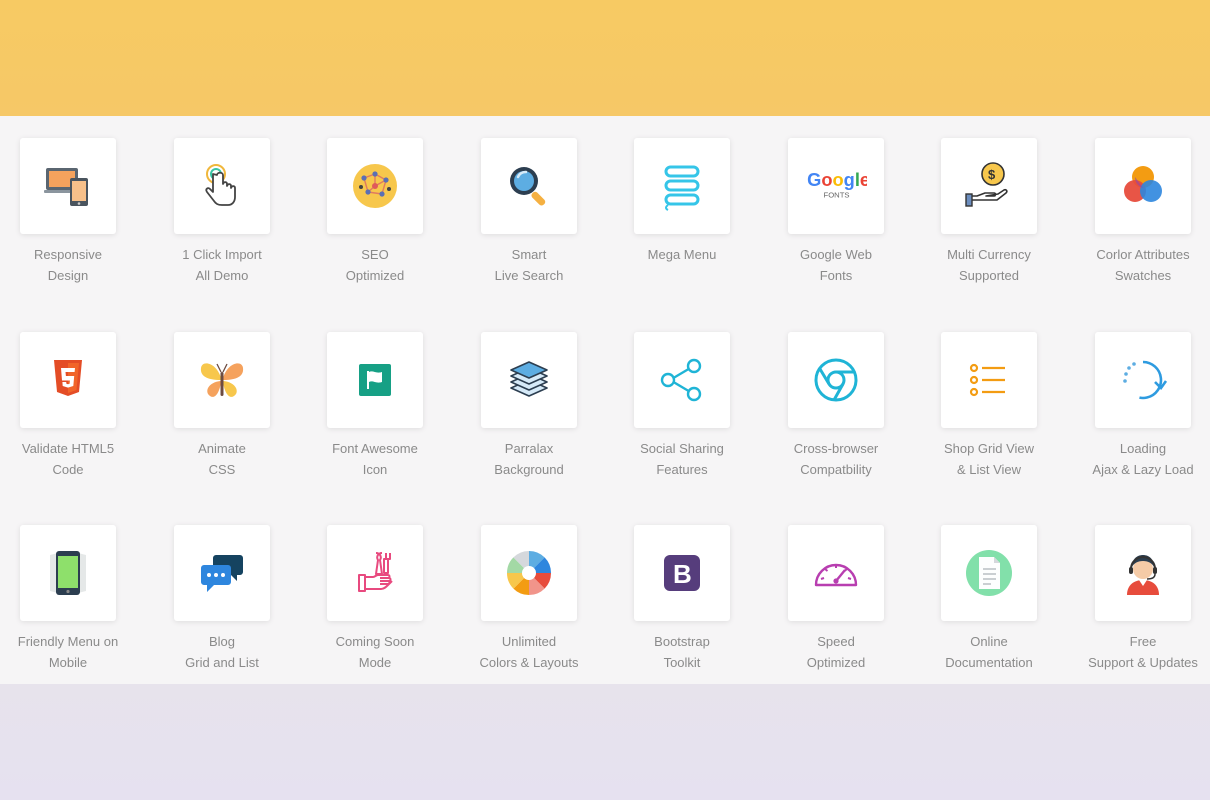 This screenshot has height=800, width=1210. I want to click on feature-label: Free Support & Updates, so click(1142, 652).